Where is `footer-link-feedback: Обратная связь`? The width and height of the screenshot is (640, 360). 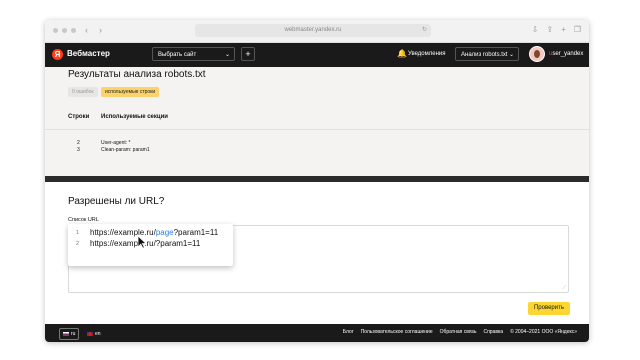
footer-link-feedback: Обратная связь is located at coordinates (458, 332).